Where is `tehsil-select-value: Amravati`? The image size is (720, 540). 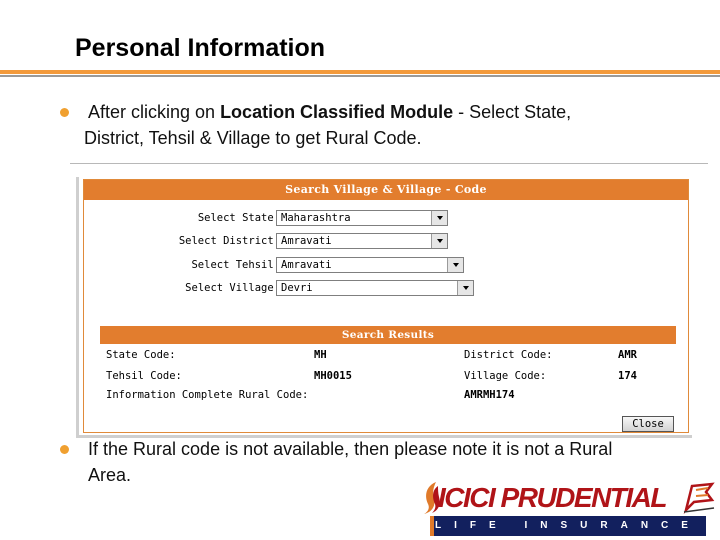
tehsil-select-value: Amravati is located at coordinates (306, 265).